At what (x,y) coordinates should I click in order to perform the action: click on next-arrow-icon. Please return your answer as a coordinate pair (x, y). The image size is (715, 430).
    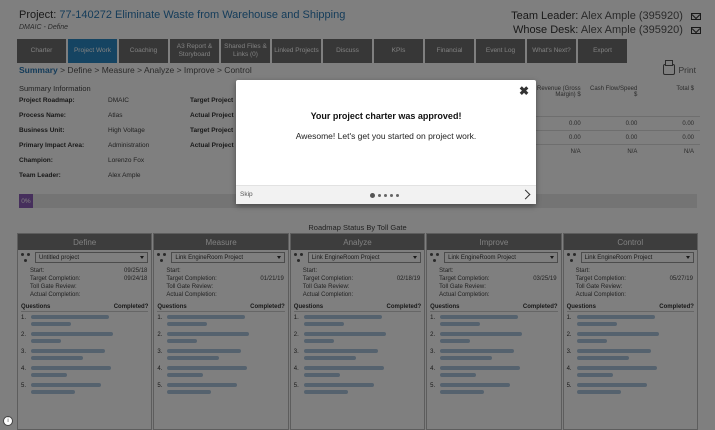
    Looking at the image, I should click on (525, 194).